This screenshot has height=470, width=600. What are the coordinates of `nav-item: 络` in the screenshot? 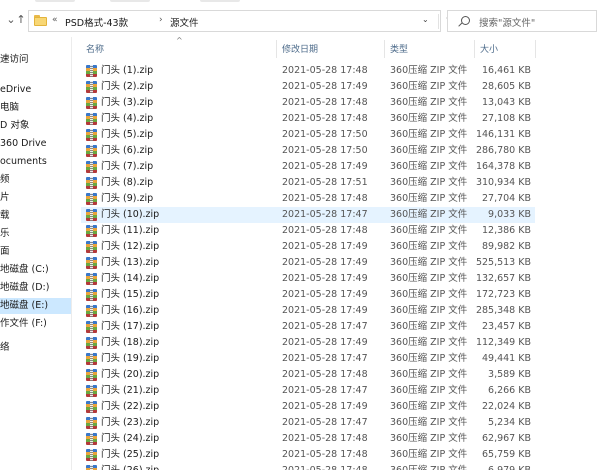 It's located at (35, 348).